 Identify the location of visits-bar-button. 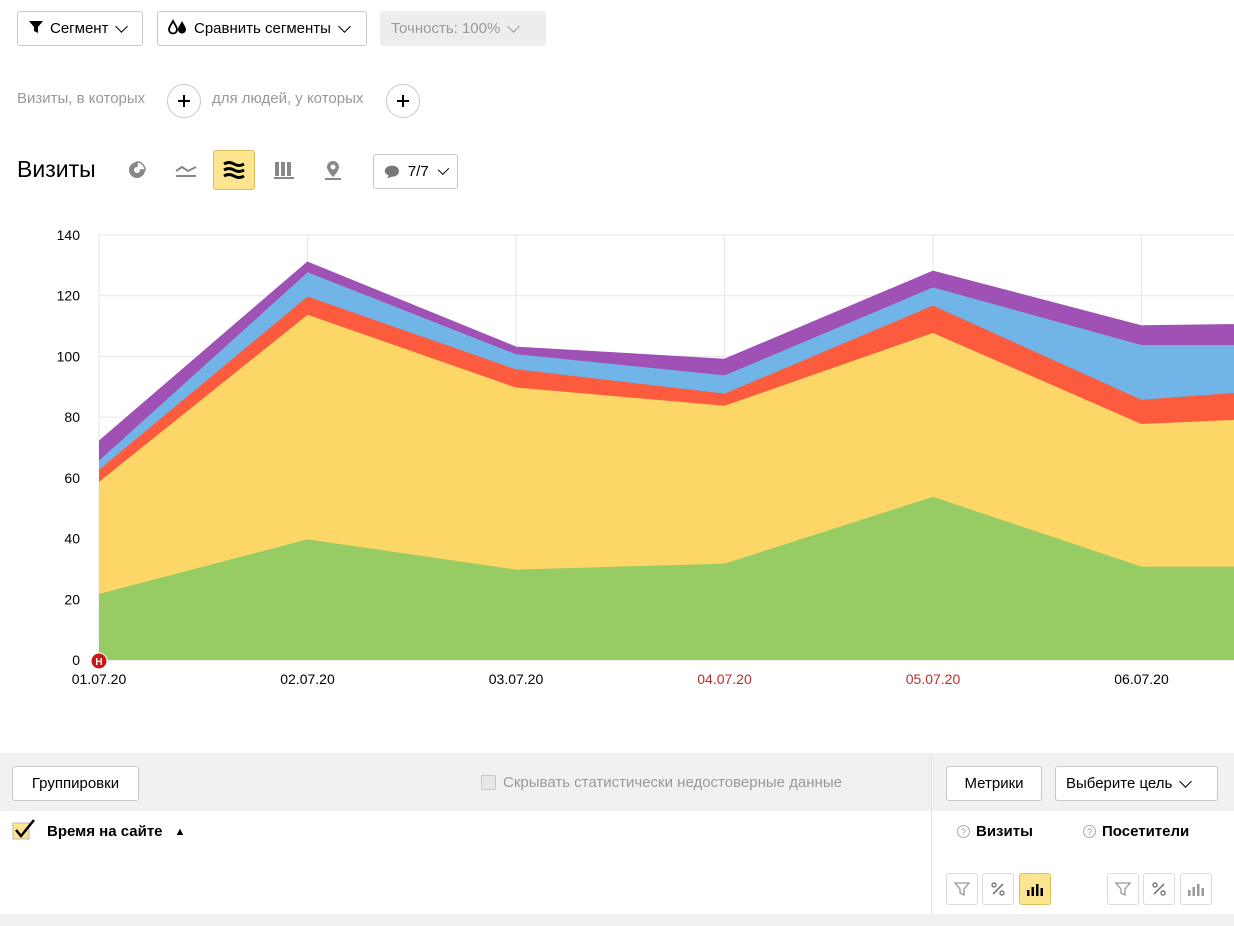
(1035, 889).